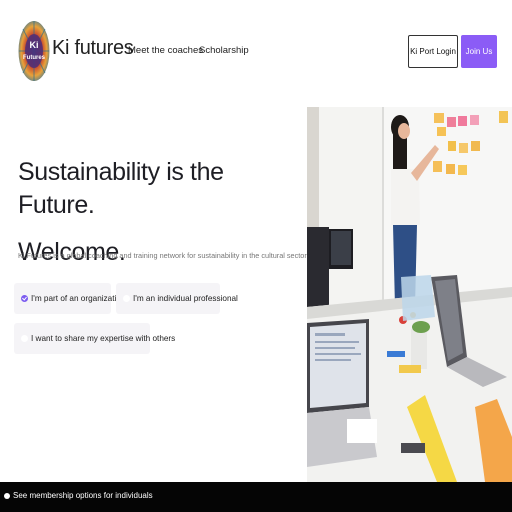  Describe the element at coordinates (78, 298) in the screenshot. I see `option-organization-label: I'm part of an organization` at that location.